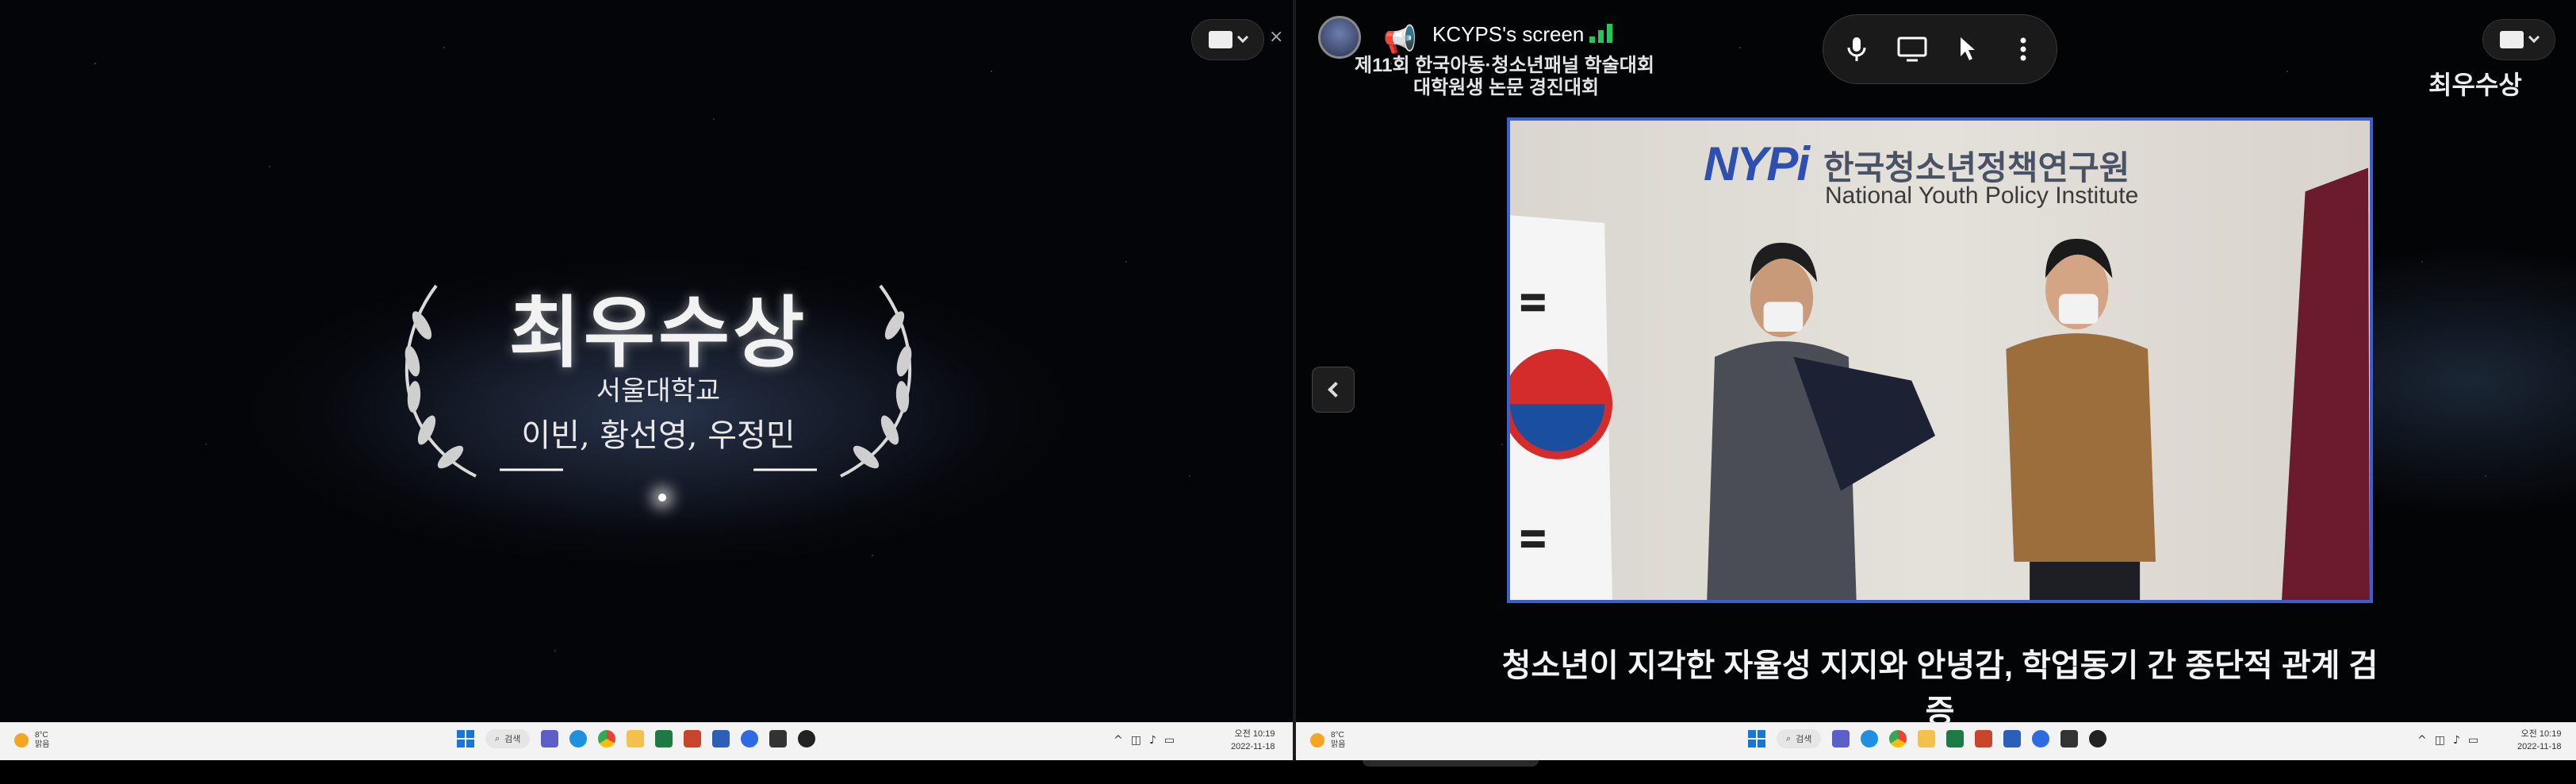 The image size is (2576, 784). I want to click on event-subtitle: 대학원생 논문 경진대회, so click(1506, 87).